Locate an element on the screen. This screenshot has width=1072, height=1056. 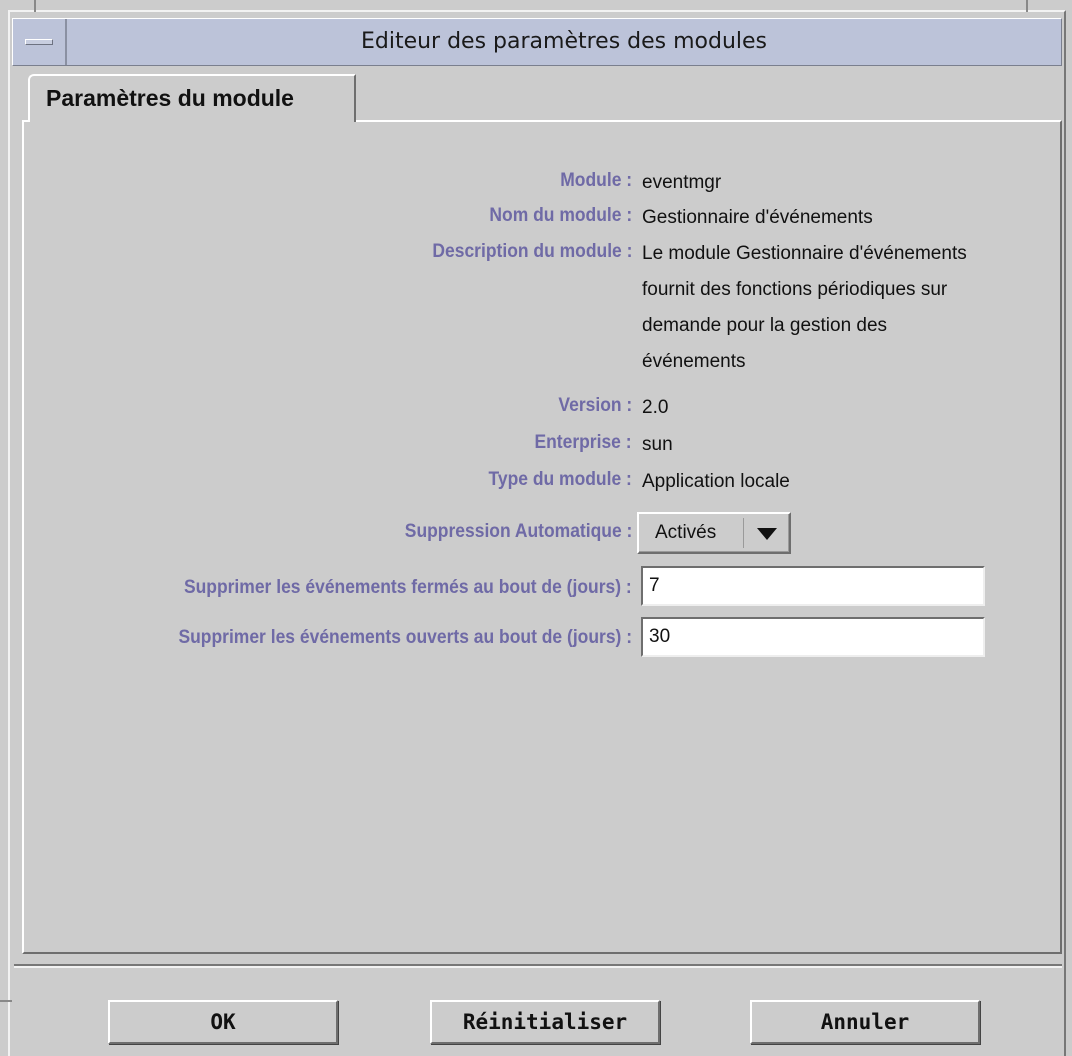
window-menu-button is located at coordinates (40, 42).